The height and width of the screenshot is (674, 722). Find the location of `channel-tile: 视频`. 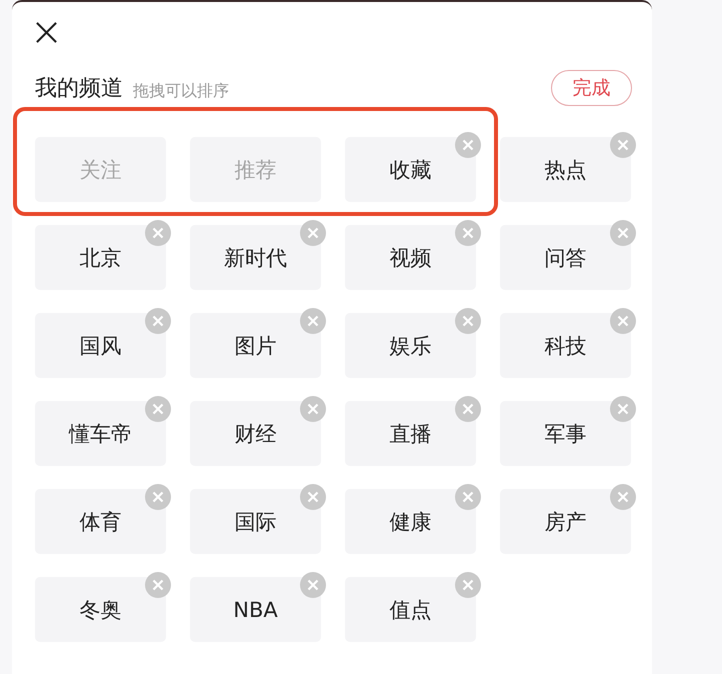

channel-tile: 视频 is located at coordinates (410, 257).